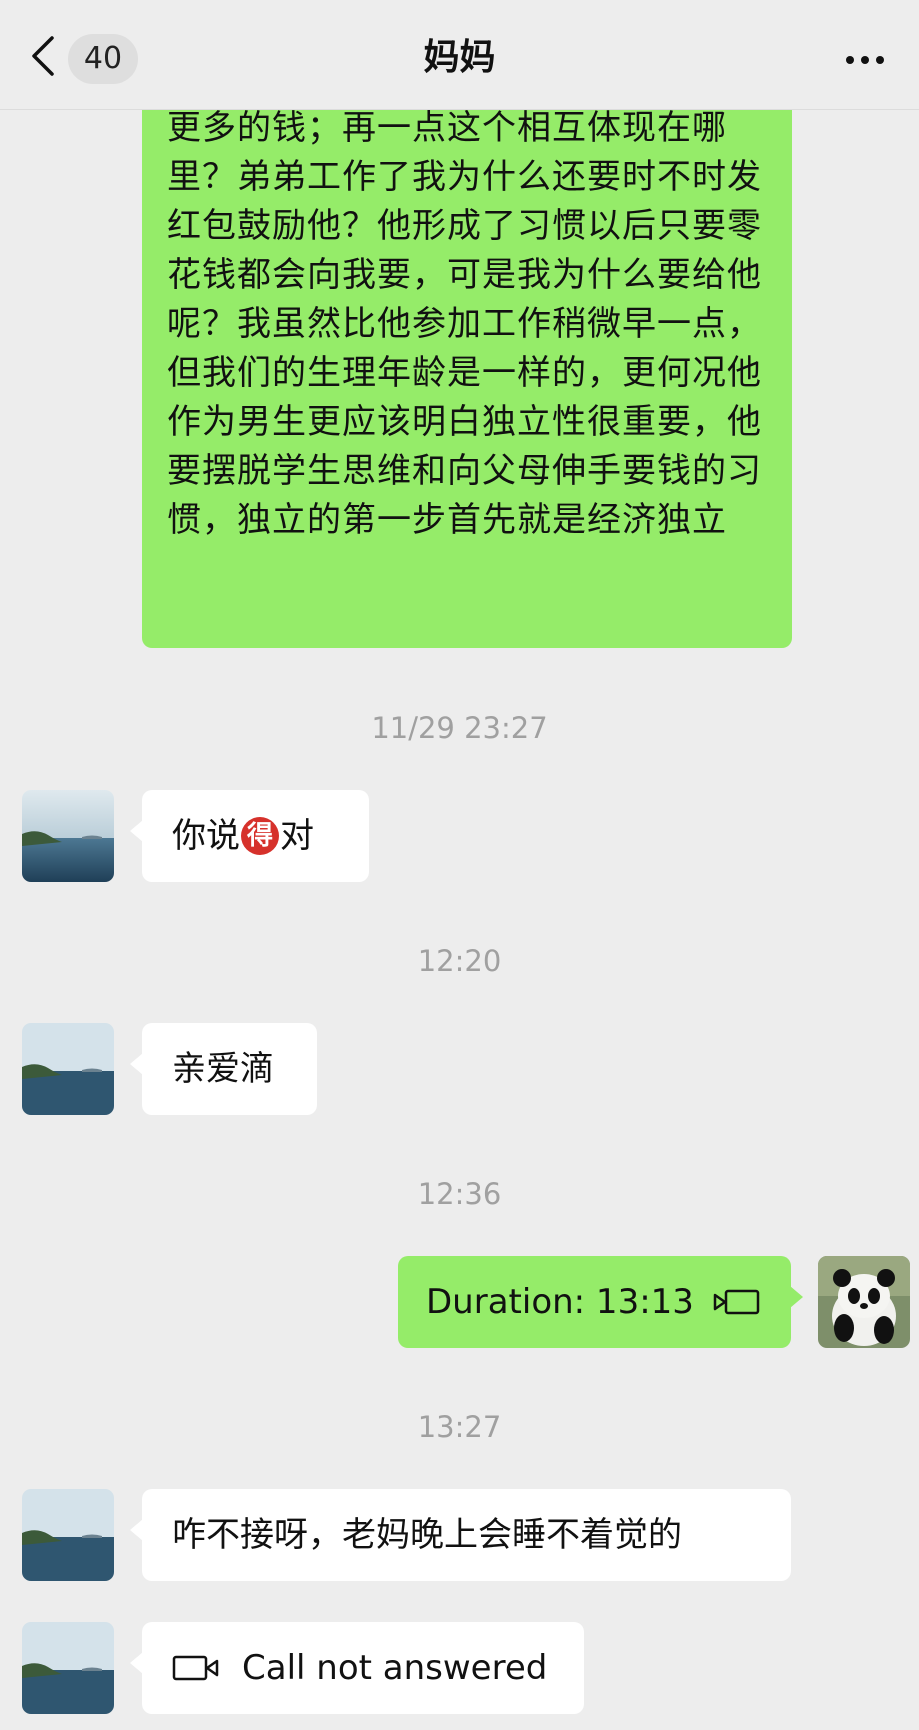 The width and height of the screenshot is (919, 1730). I want to click on call-record-content: Call not answered, so click(363, 1668).